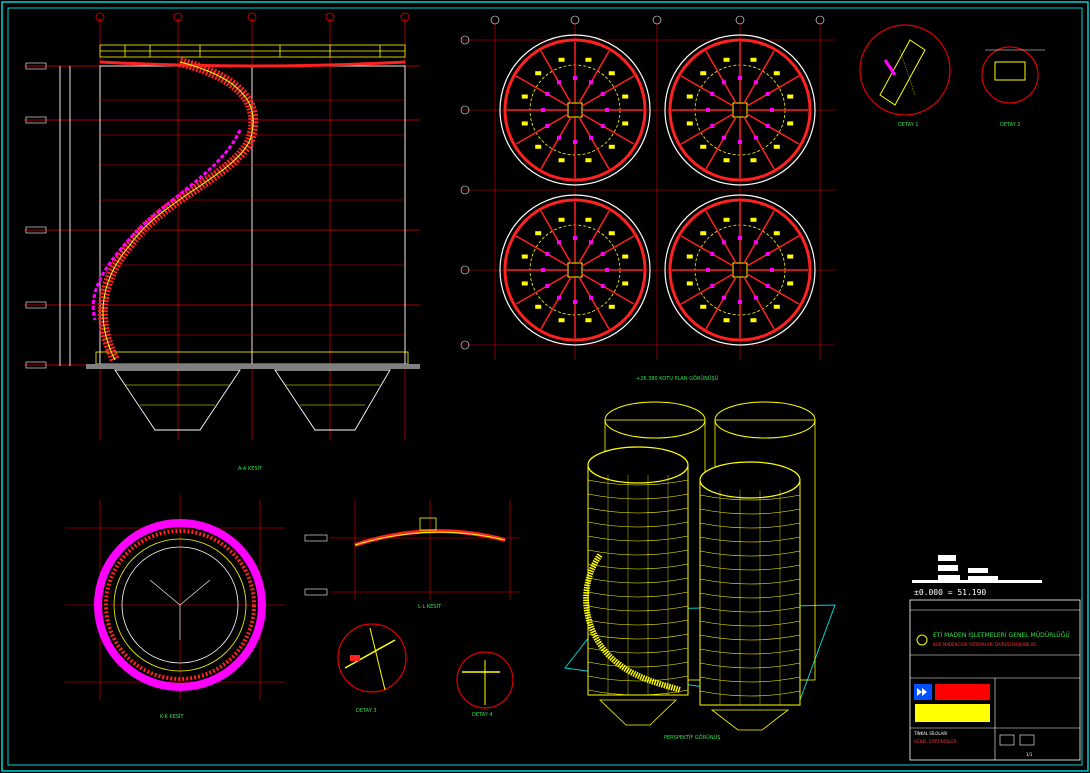  Describe the element at coordinates (1029, 754) in the screenshot. I see `title-block-sheet: 1/1` at that location.